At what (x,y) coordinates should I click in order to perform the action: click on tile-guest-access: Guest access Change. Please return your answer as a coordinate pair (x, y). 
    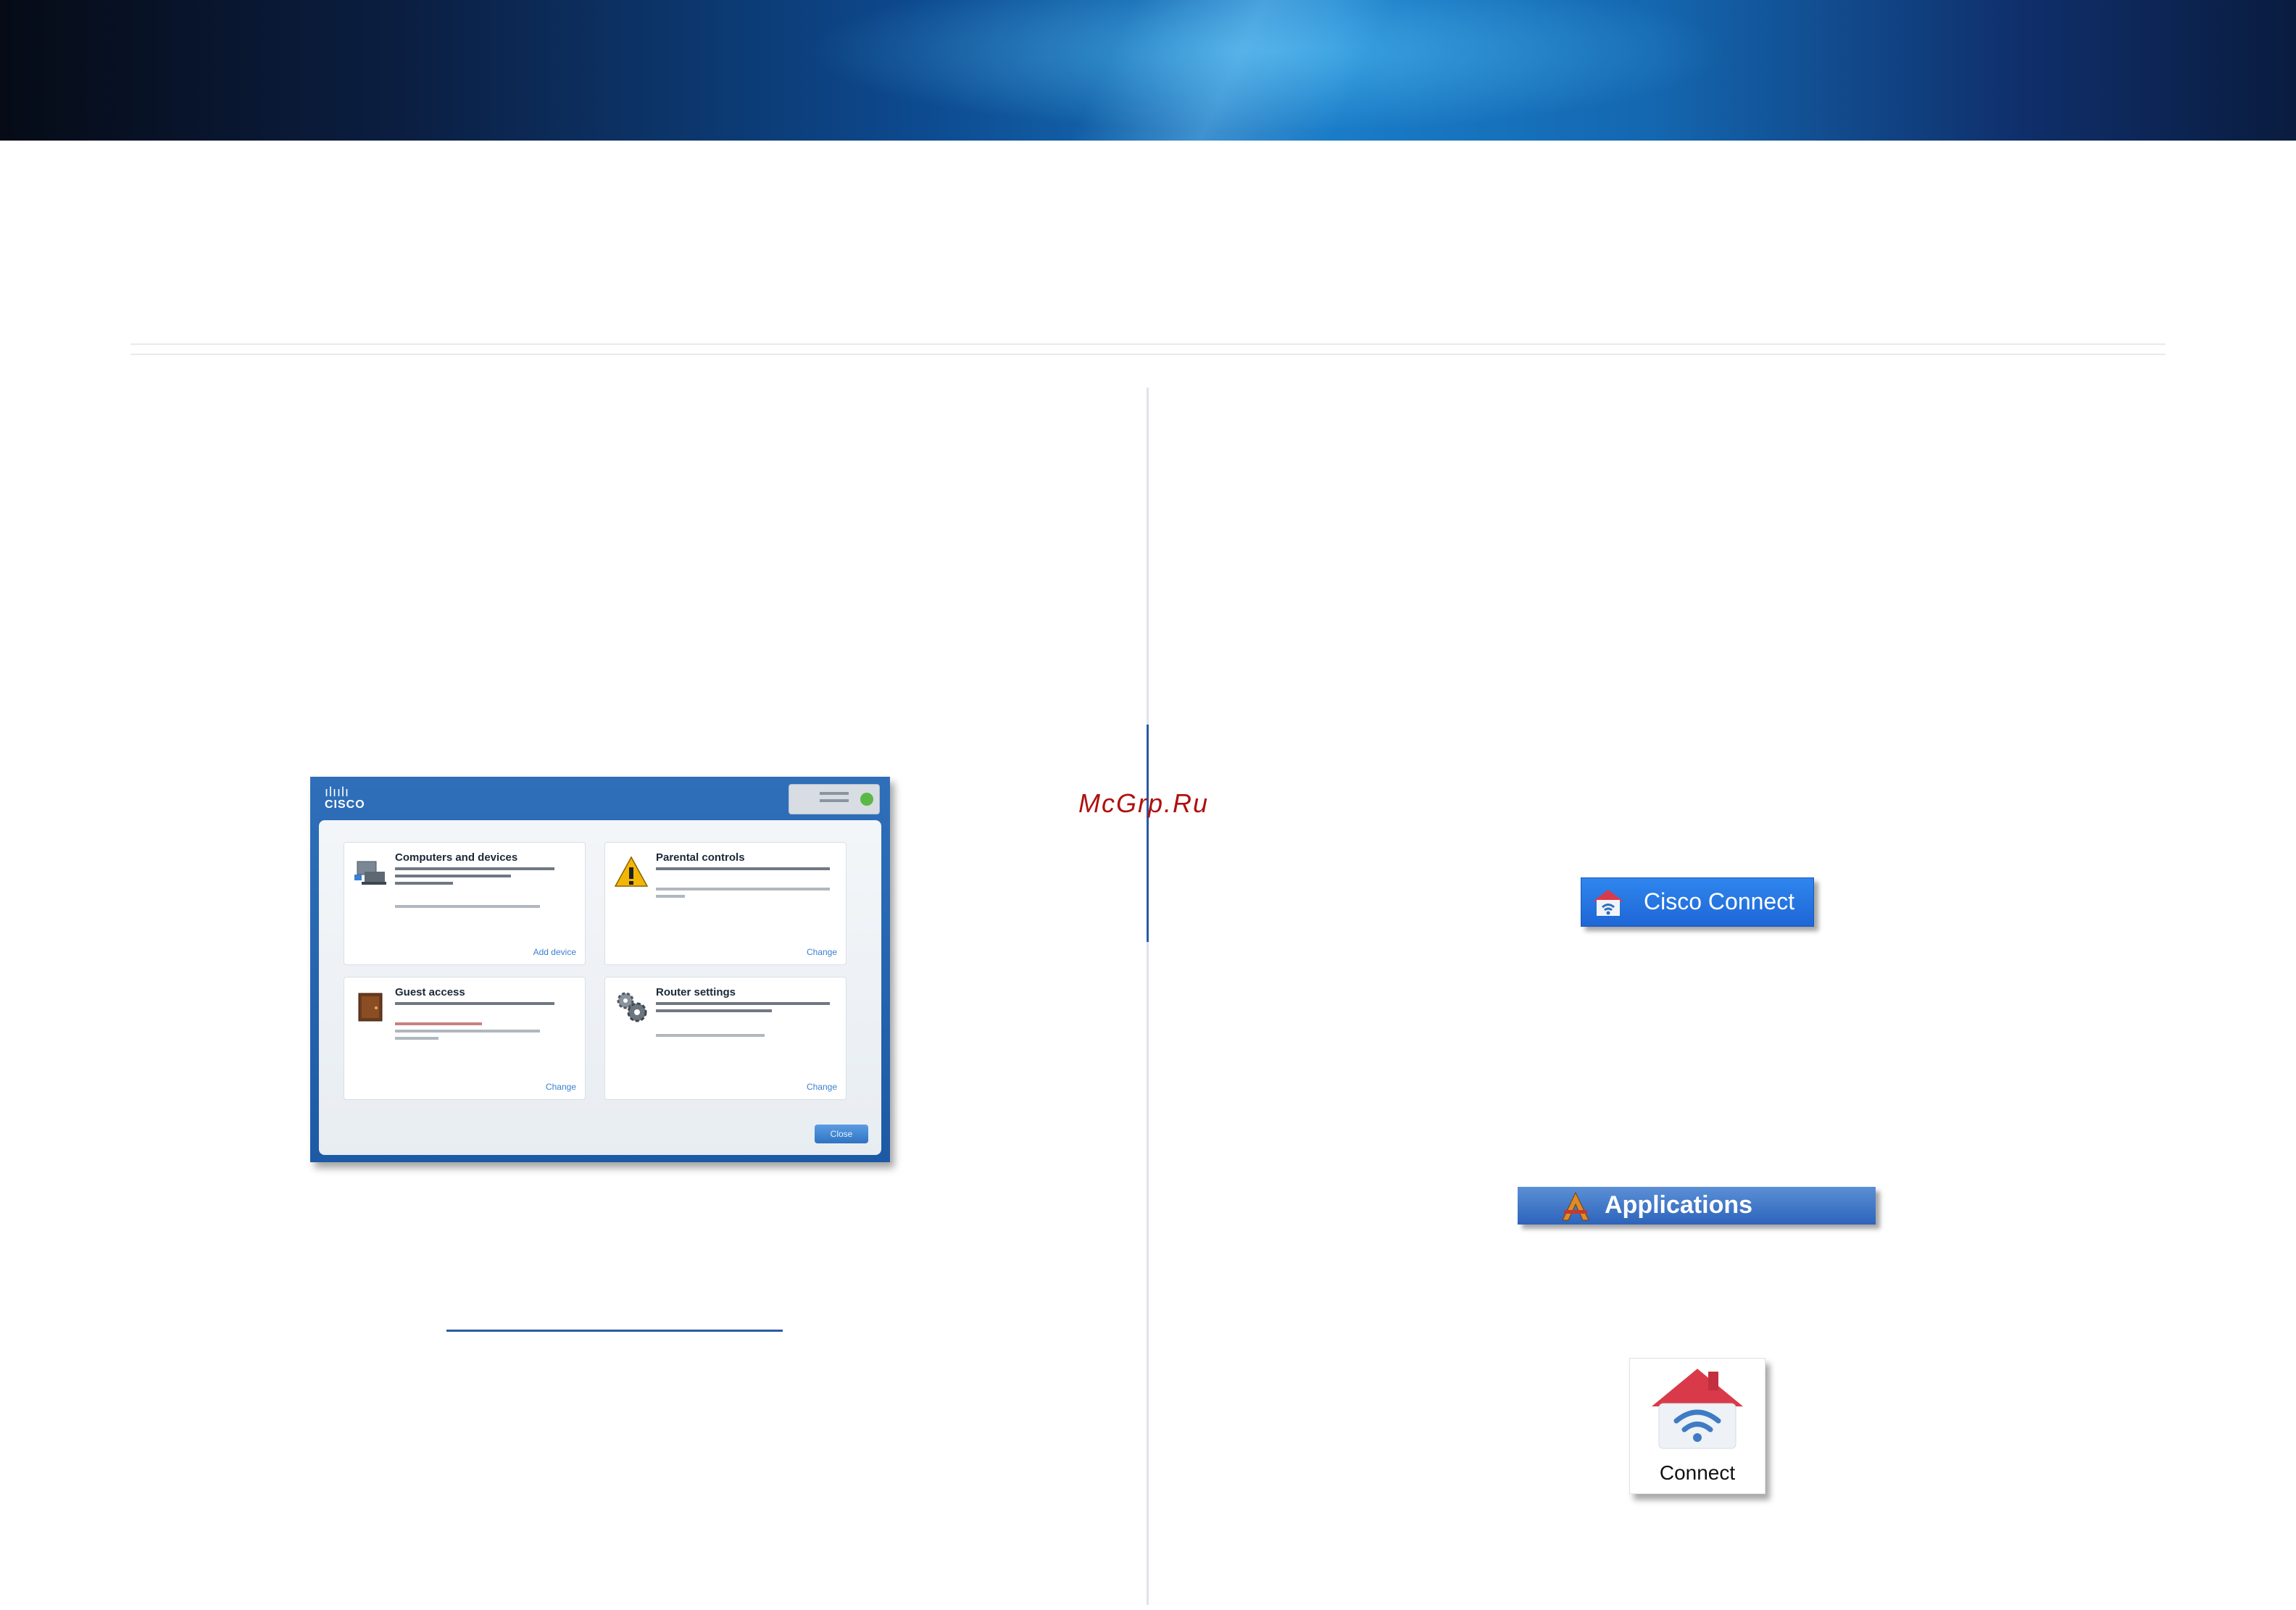
    Looking at the image, I should click on (465, 1038).